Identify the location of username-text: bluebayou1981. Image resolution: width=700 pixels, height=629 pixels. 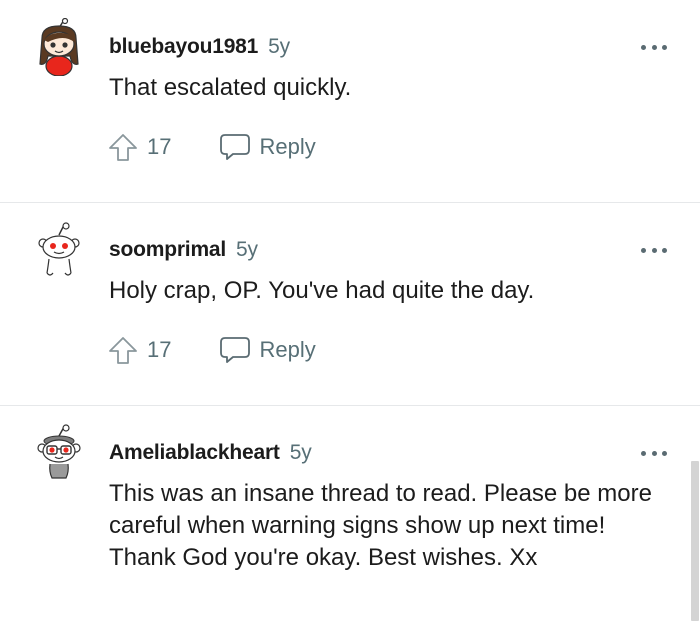
(183, 46).